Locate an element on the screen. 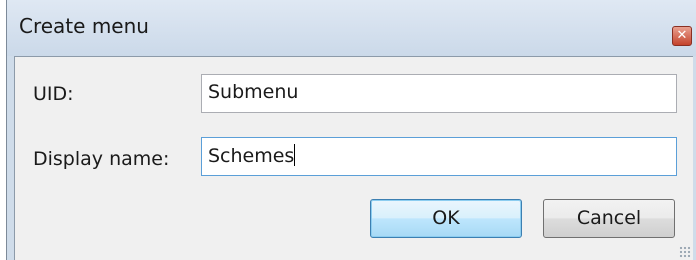 The height and width of the screenshot is (260, 696). cancel-button: Cancel is located at coordinates (609, 218).